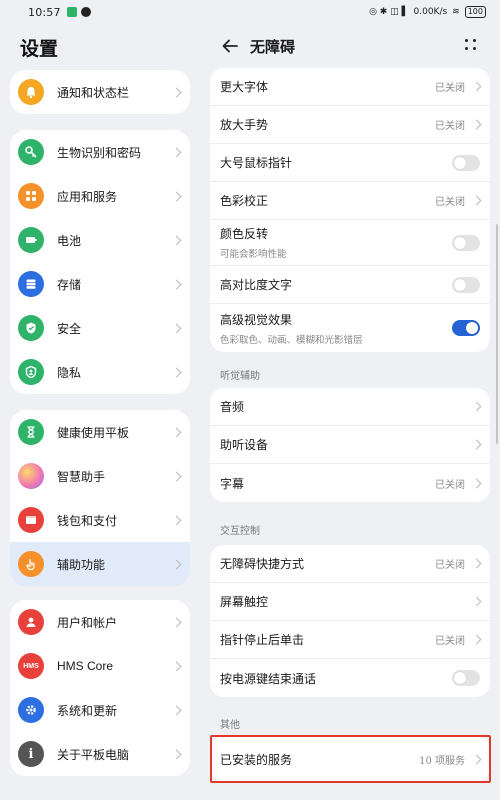  What do you see at coordinates (268, 678) in the screenshot?
I see `setting-label: 按电源键结束通话` at bounding box center [268, 678].